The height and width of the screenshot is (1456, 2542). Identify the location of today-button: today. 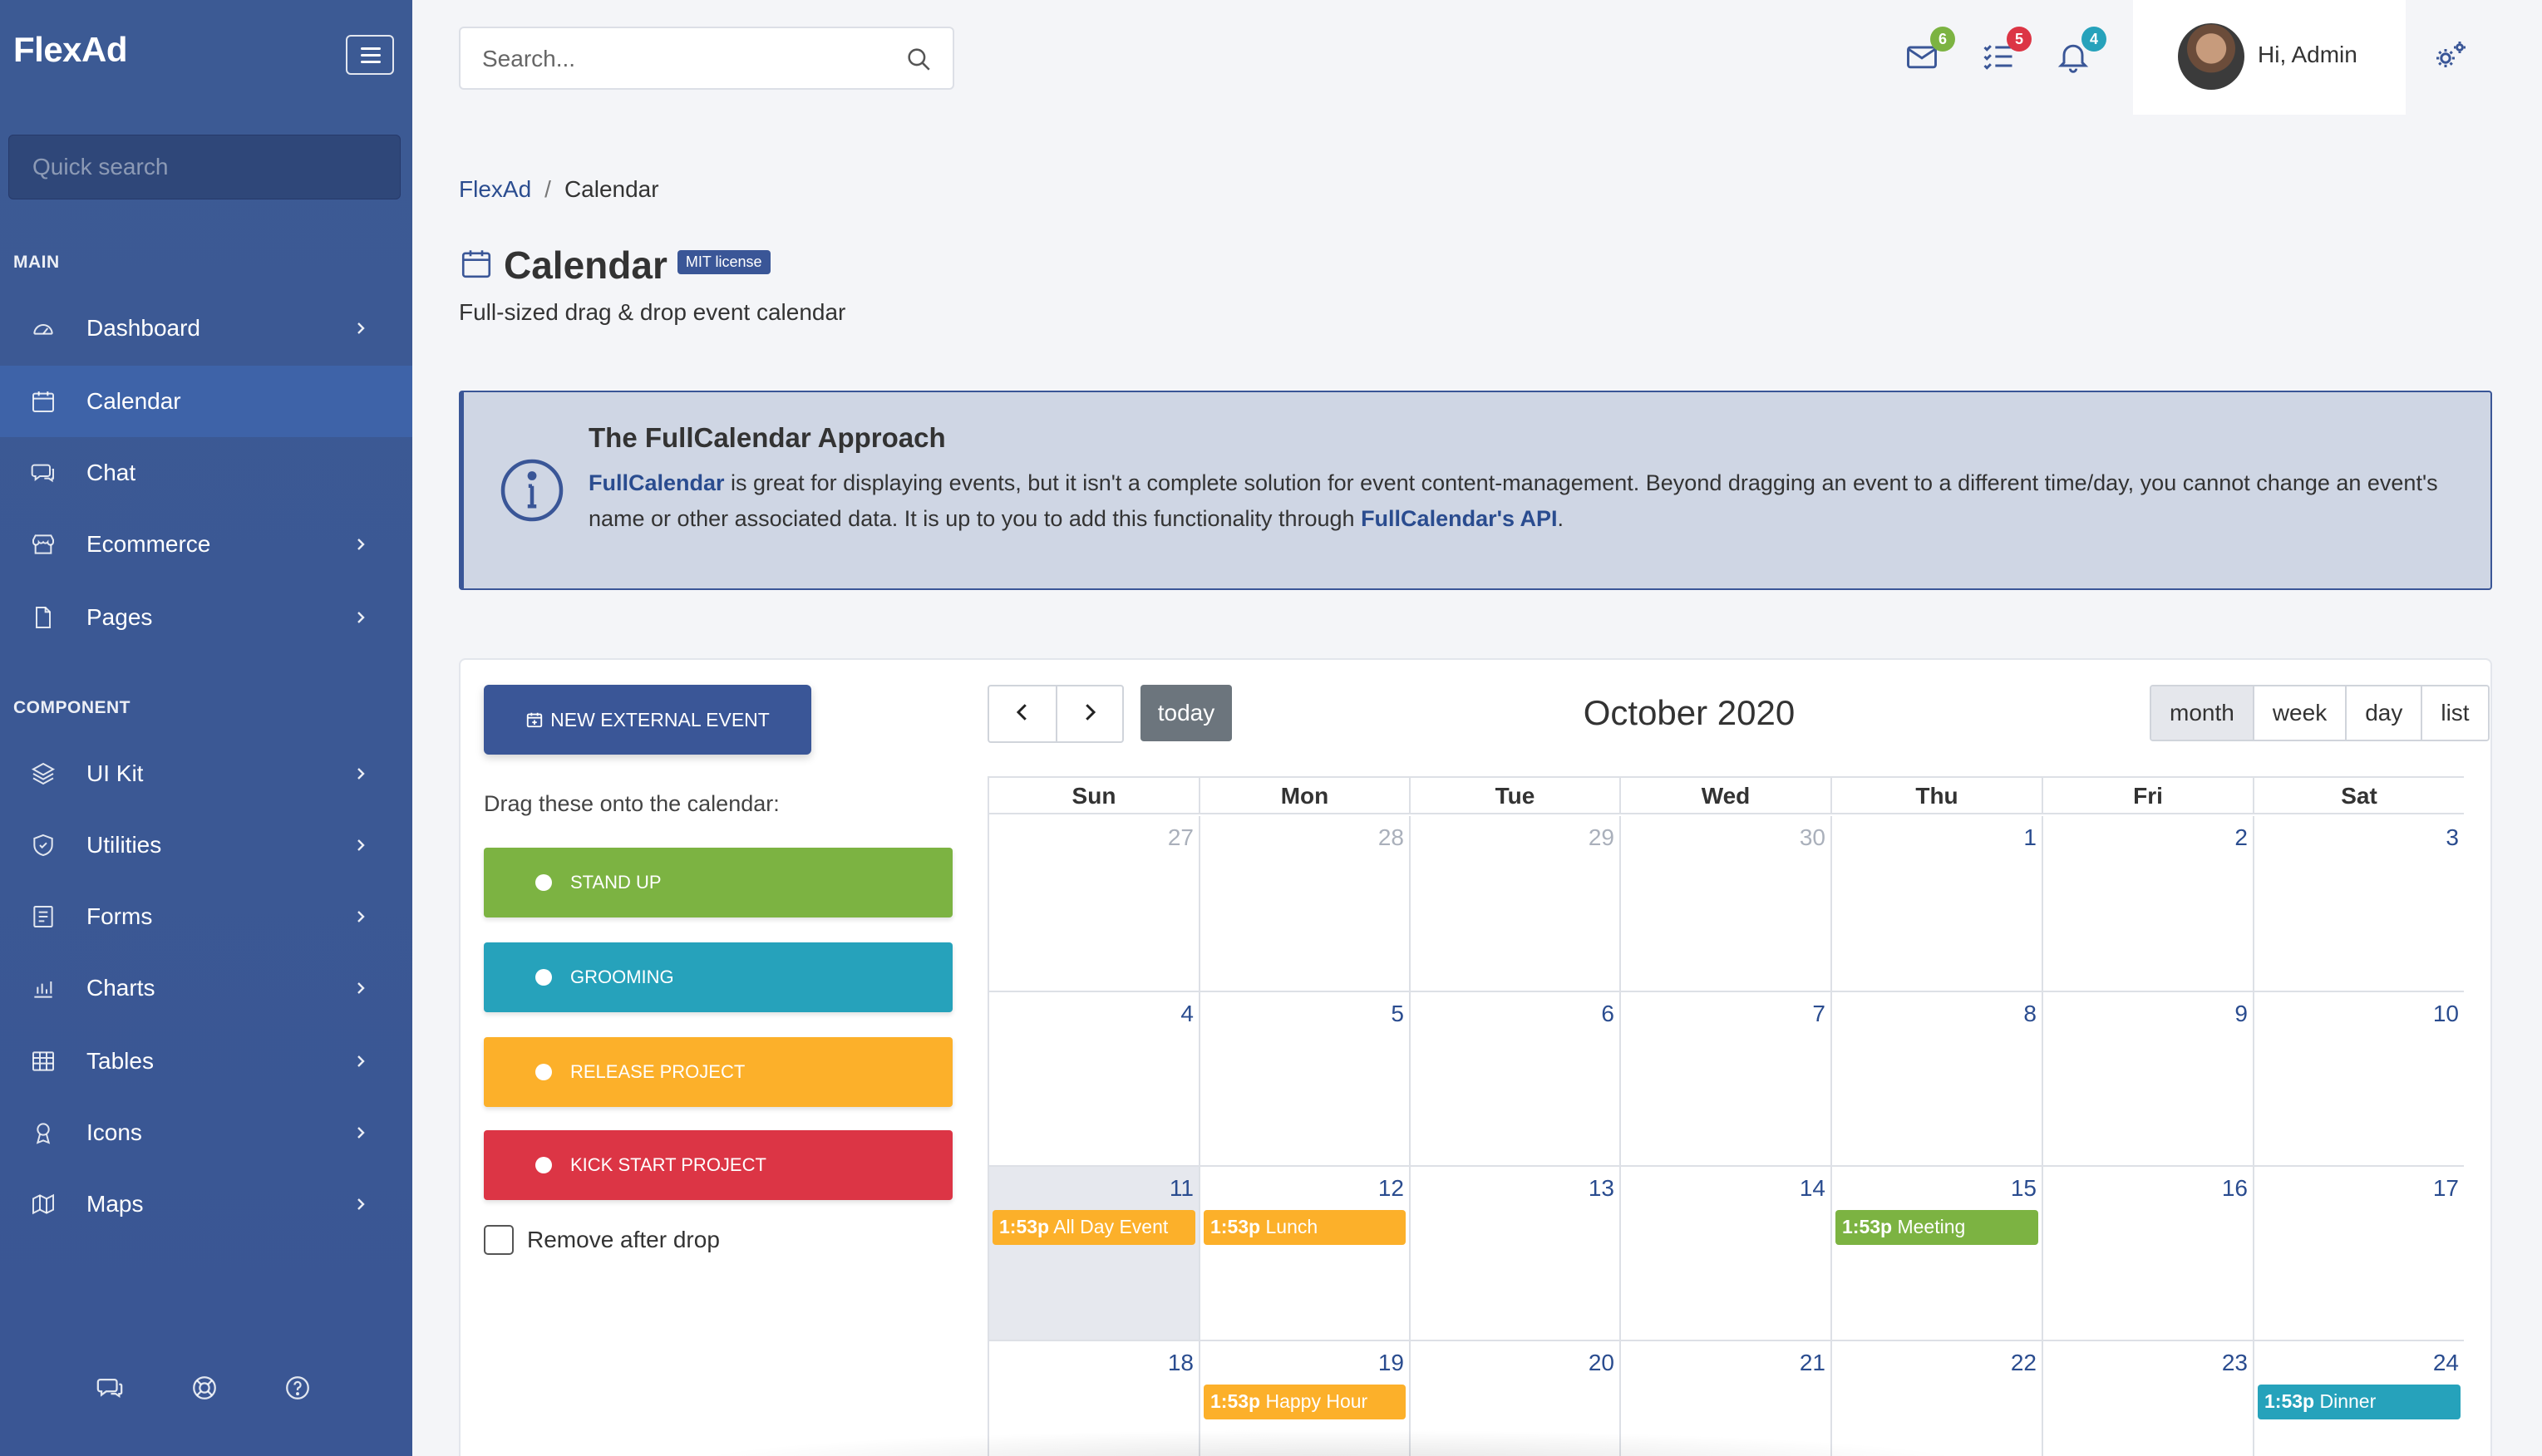
(1186, 713).